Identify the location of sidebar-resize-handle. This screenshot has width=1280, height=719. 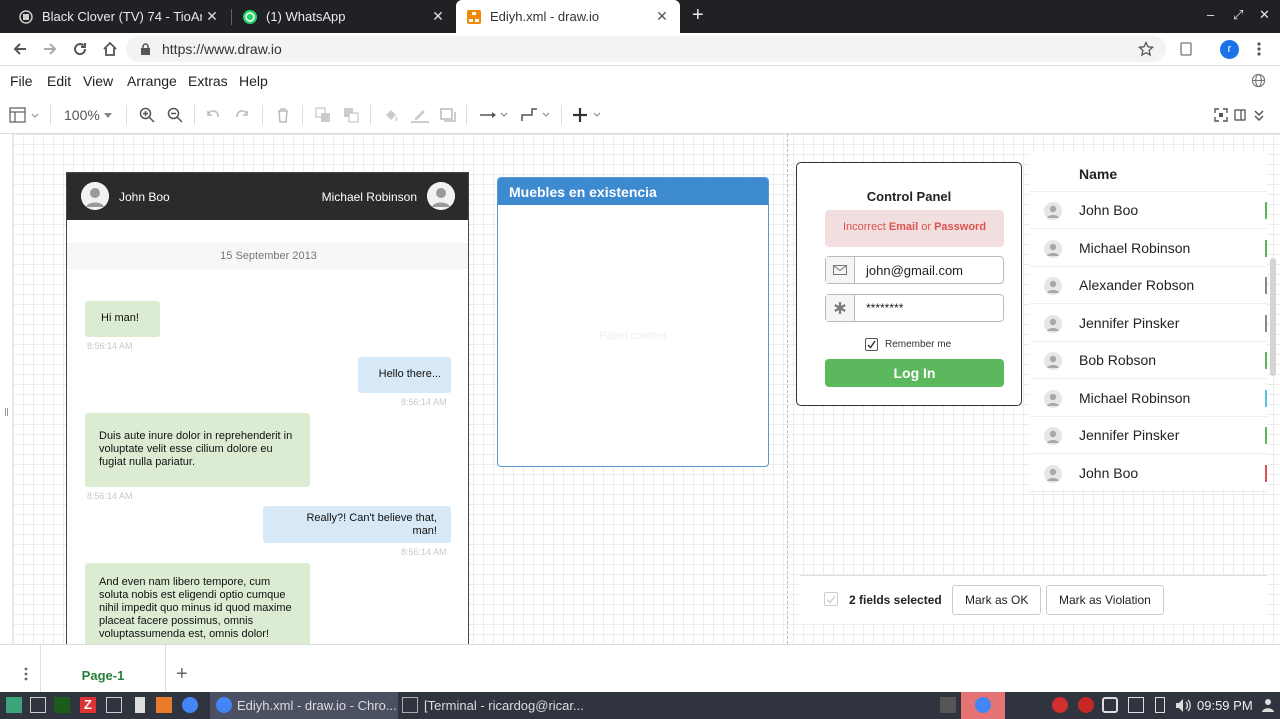
(6, 412).